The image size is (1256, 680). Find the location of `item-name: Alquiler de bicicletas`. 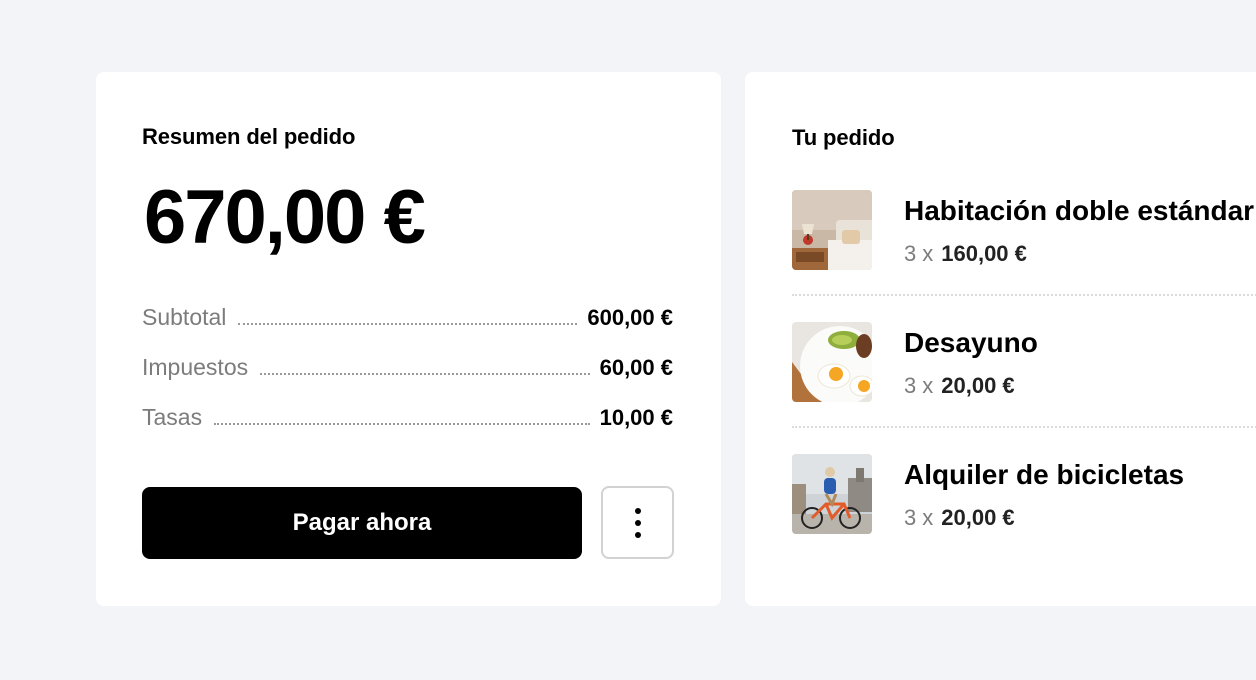

item-name: Alquiler de bicicletas is located at coordinates (1044, 474).